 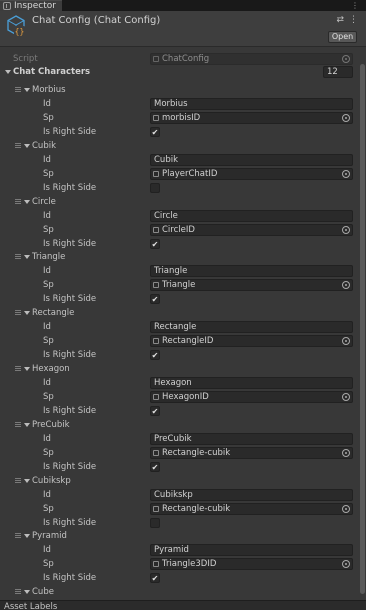 What do you see at coordinates (186, 59) in the screenshot?
I see `script-value: ChatConfig` at bounding box center [186, 59].